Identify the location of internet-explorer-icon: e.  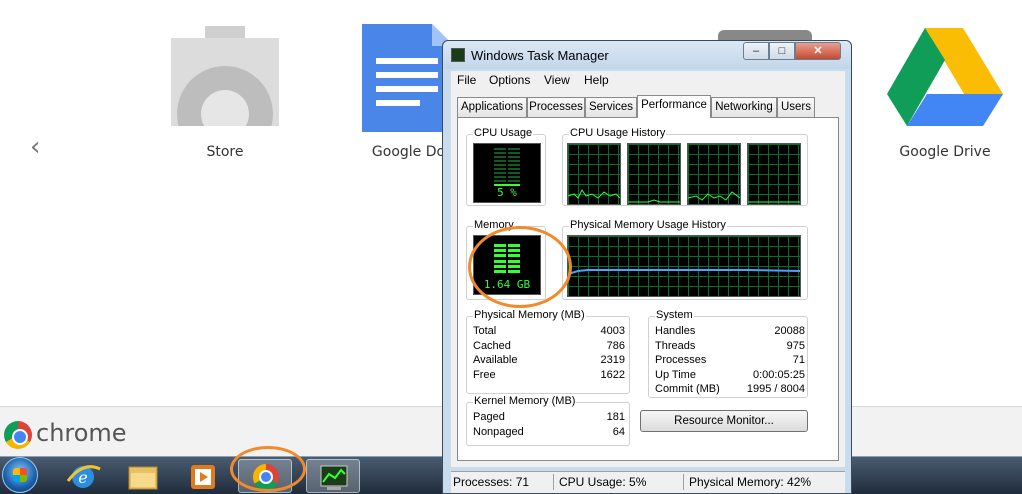
(83, 476).